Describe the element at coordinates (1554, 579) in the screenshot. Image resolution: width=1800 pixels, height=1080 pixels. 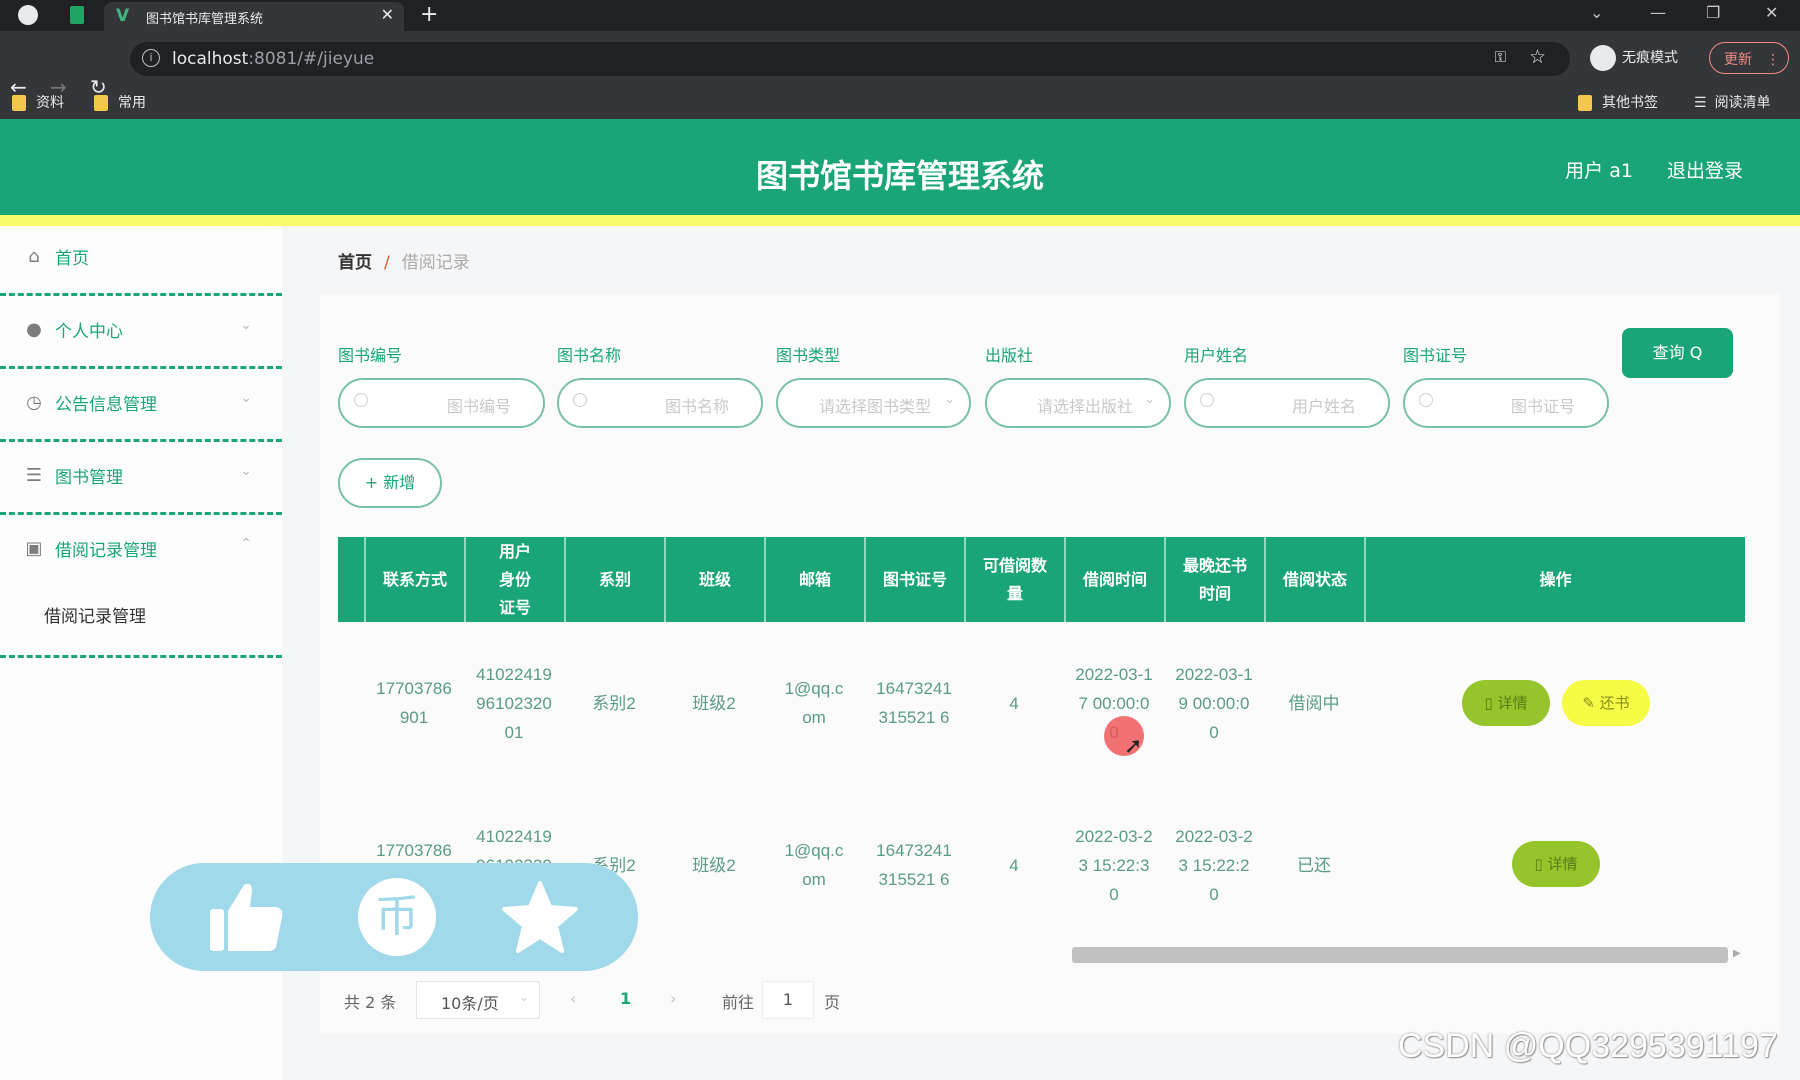
I see `column-header: 操作` at that location.